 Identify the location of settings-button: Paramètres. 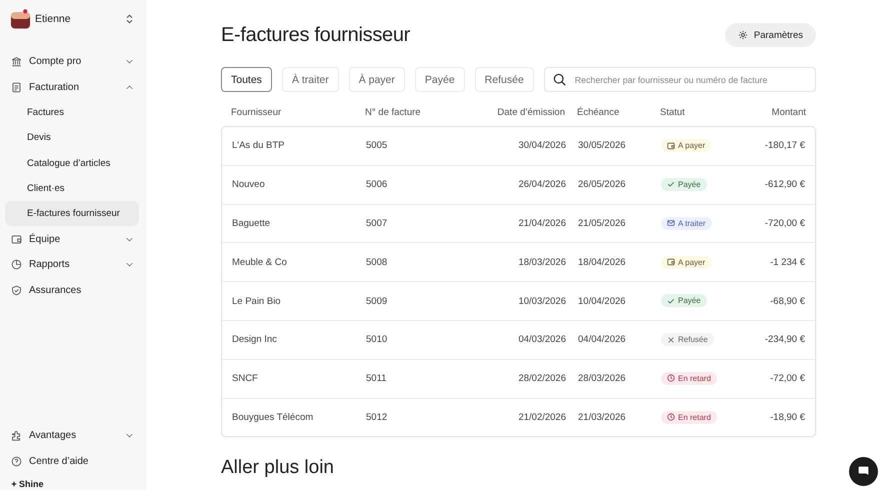
(770, 35).